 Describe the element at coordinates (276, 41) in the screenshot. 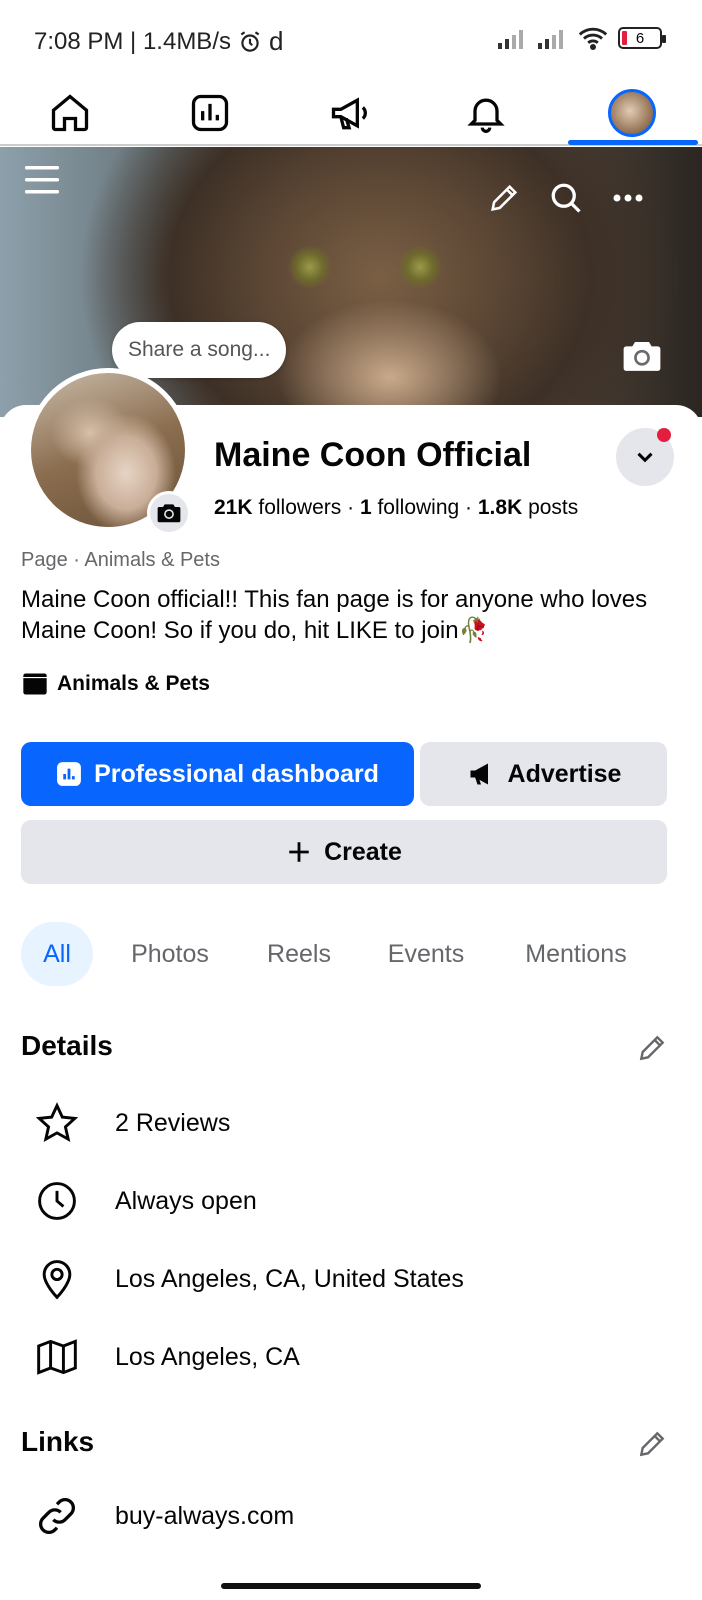

I see `status-extra: d` at that location.